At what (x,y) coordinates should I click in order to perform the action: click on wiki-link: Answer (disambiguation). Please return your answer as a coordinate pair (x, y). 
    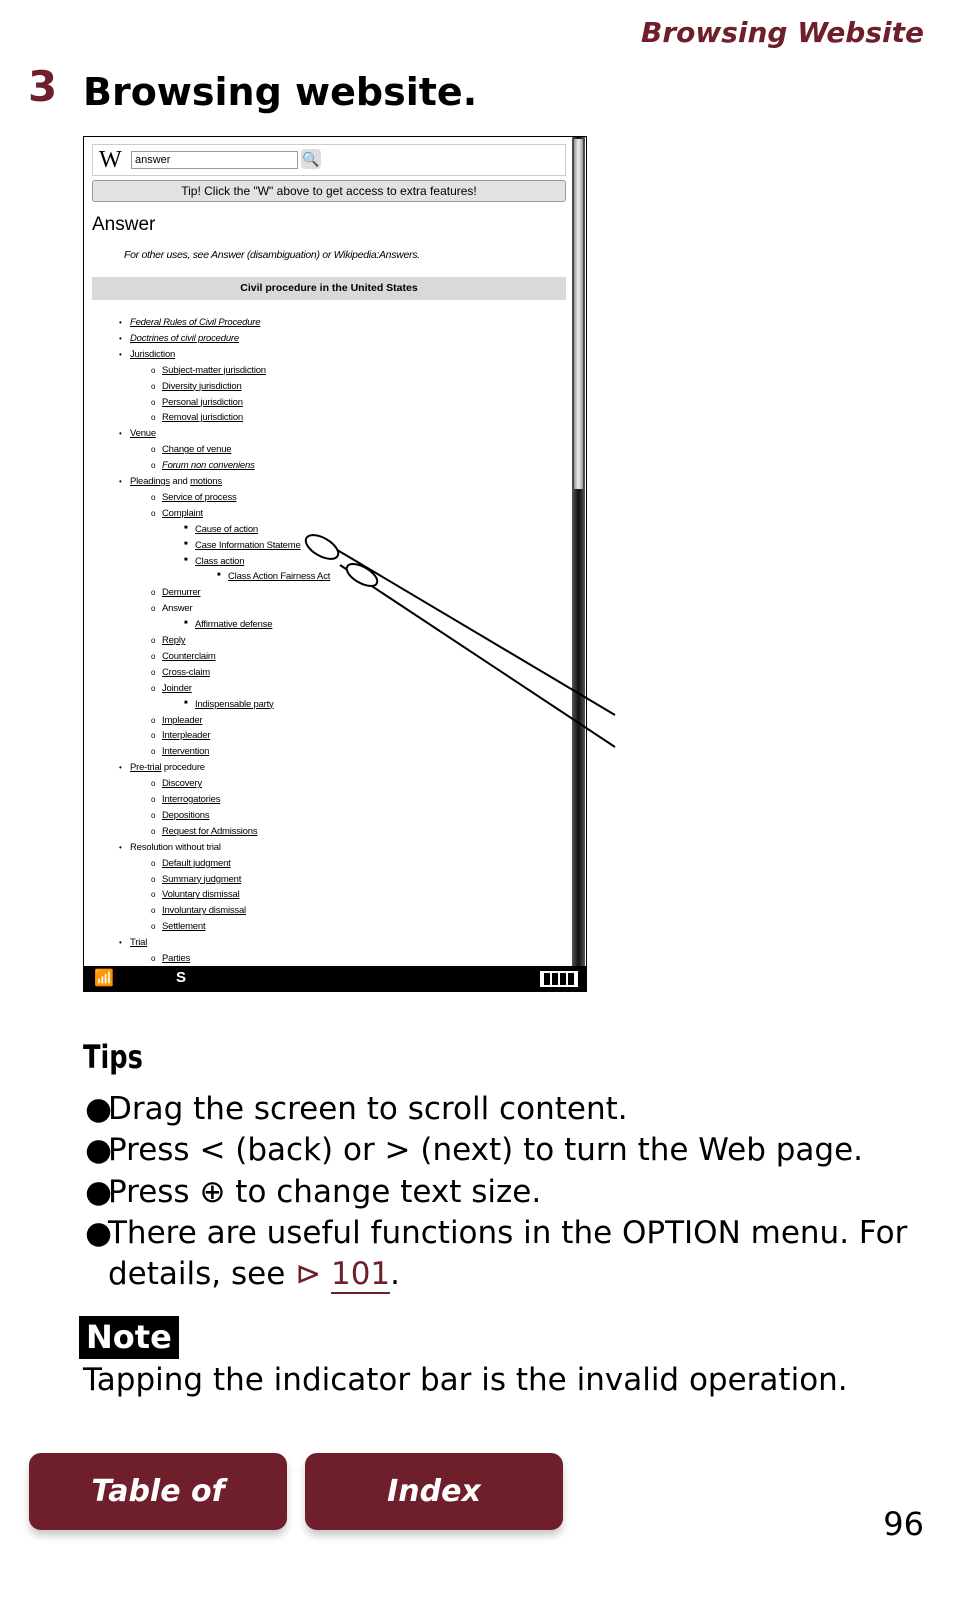
    Looking at the image, I should click on (265, 255).